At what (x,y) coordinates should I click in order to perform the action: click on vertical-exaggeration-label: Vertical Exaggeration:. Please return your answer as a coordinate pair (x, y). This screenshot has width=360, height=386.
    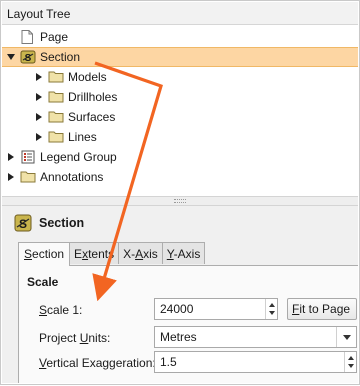
    Looking at the image, I should click on (97, 363).